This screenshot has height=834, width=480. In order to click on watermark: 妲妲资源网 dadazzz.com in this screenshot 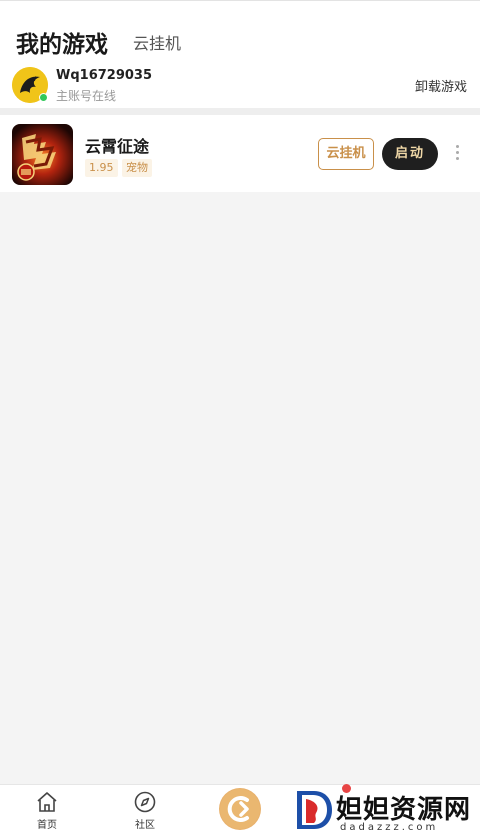, I will do `click(384, 811)`.